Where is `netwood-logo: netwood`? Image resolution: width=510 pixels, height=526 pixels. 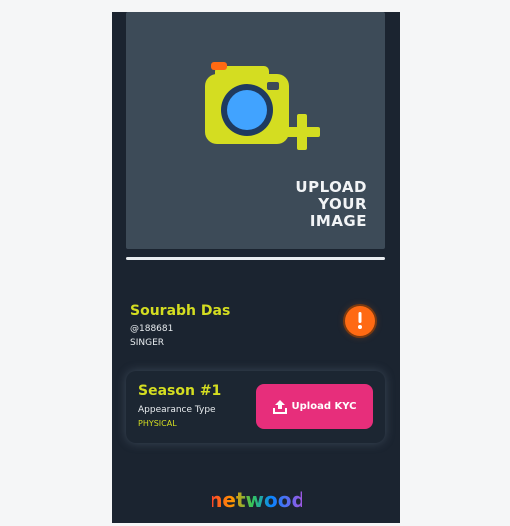
netwood-logo: netwood is located at coordinates (257, 500).